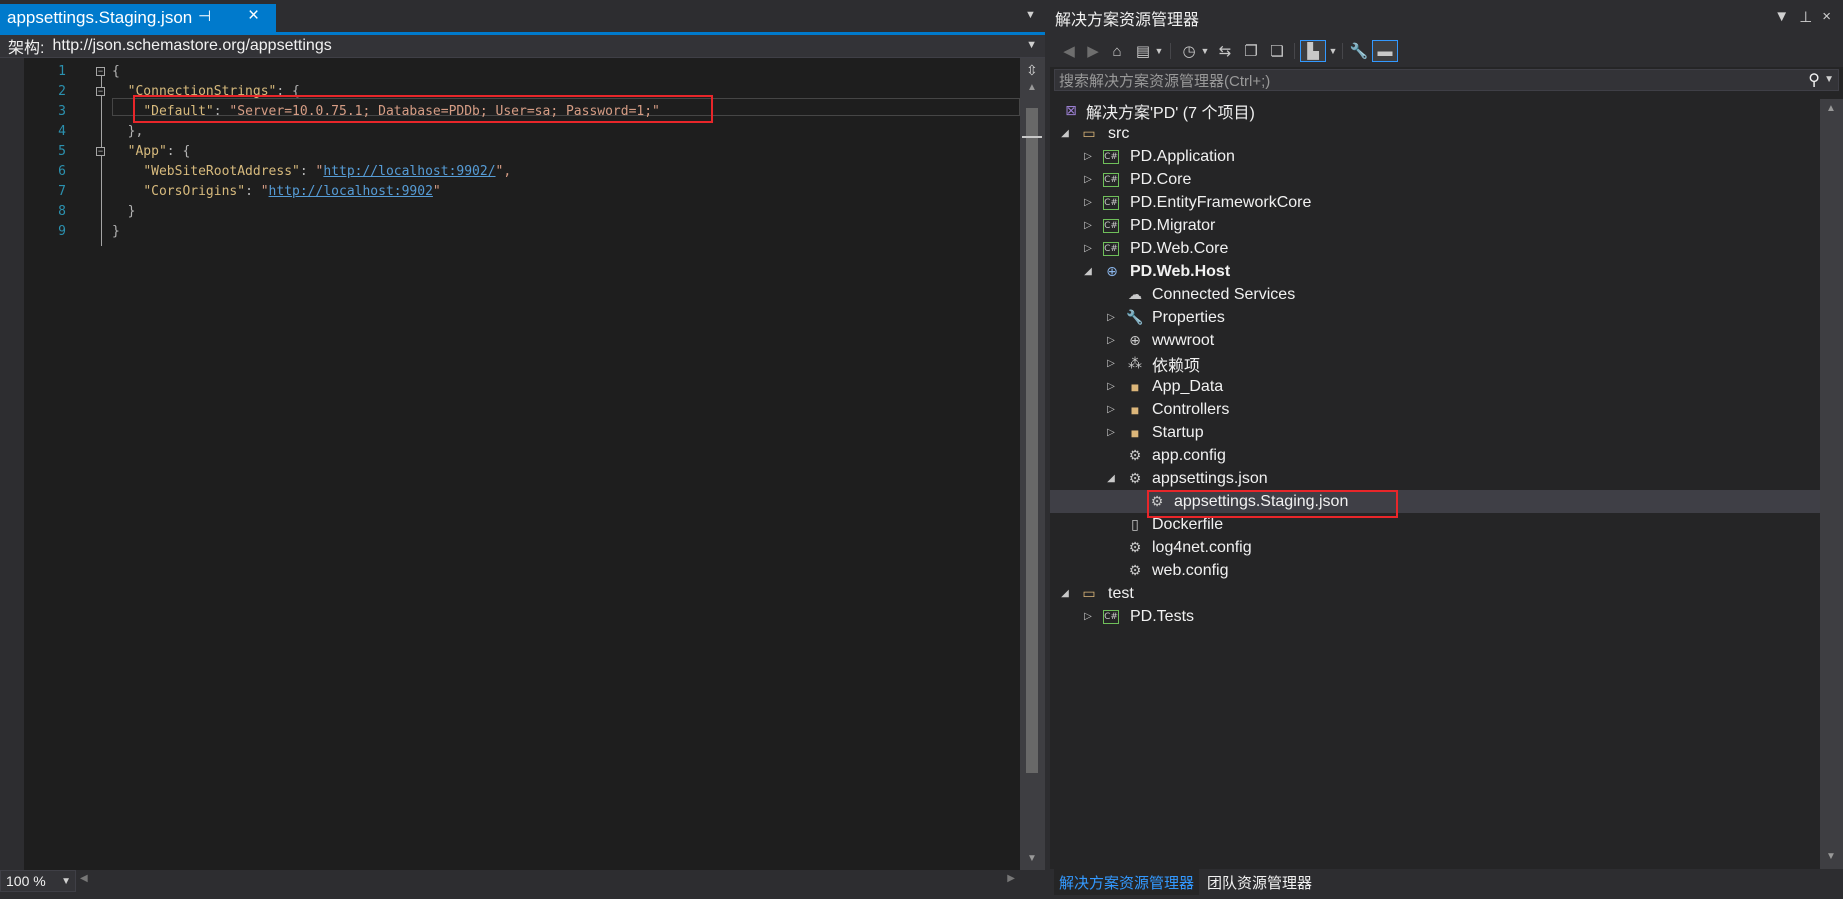 This screenshot has width=1843, height=899. What do you see at coordinates (1359, 51) in the screenshot?
I see `properties-wrench-icon: 🔧` at bounding box center [1359, 51].